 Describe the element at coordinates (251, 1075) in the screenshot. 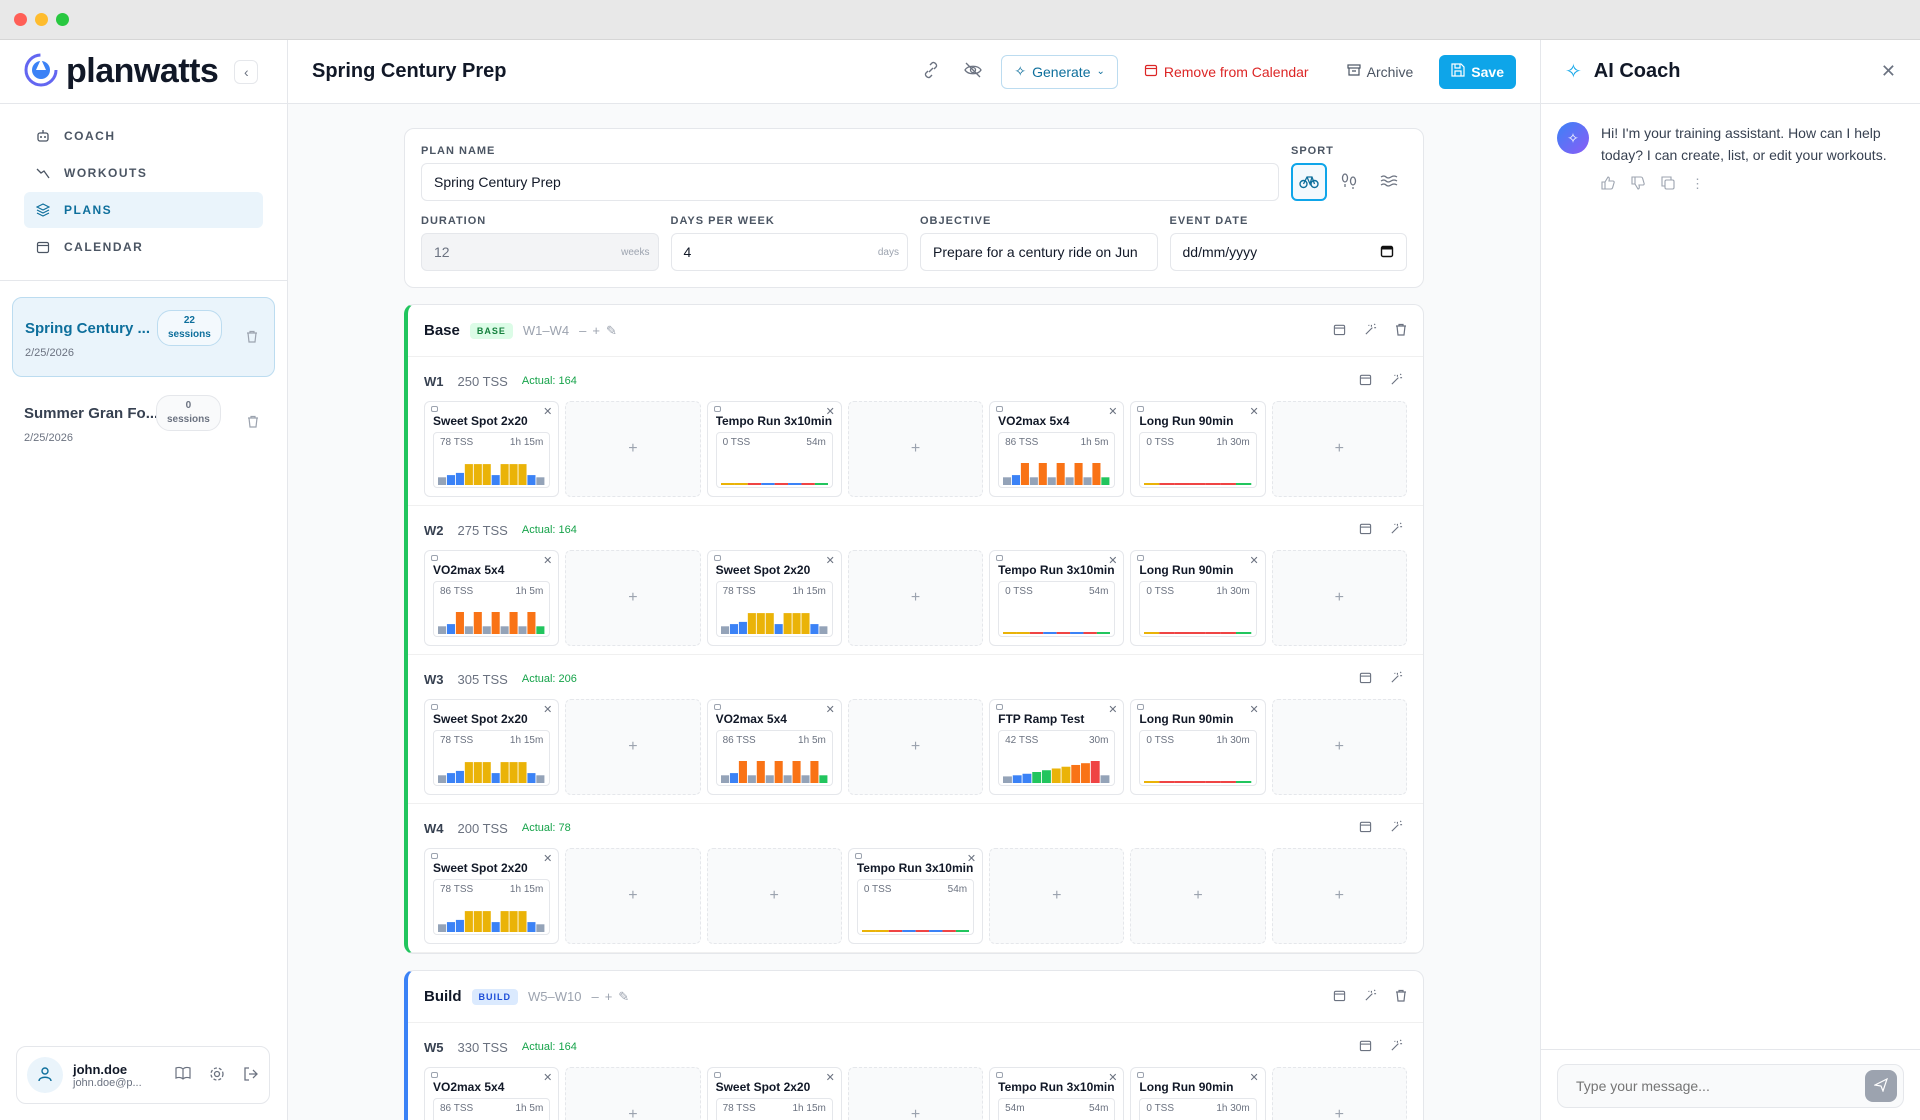

I see `logout-icon` at that location.